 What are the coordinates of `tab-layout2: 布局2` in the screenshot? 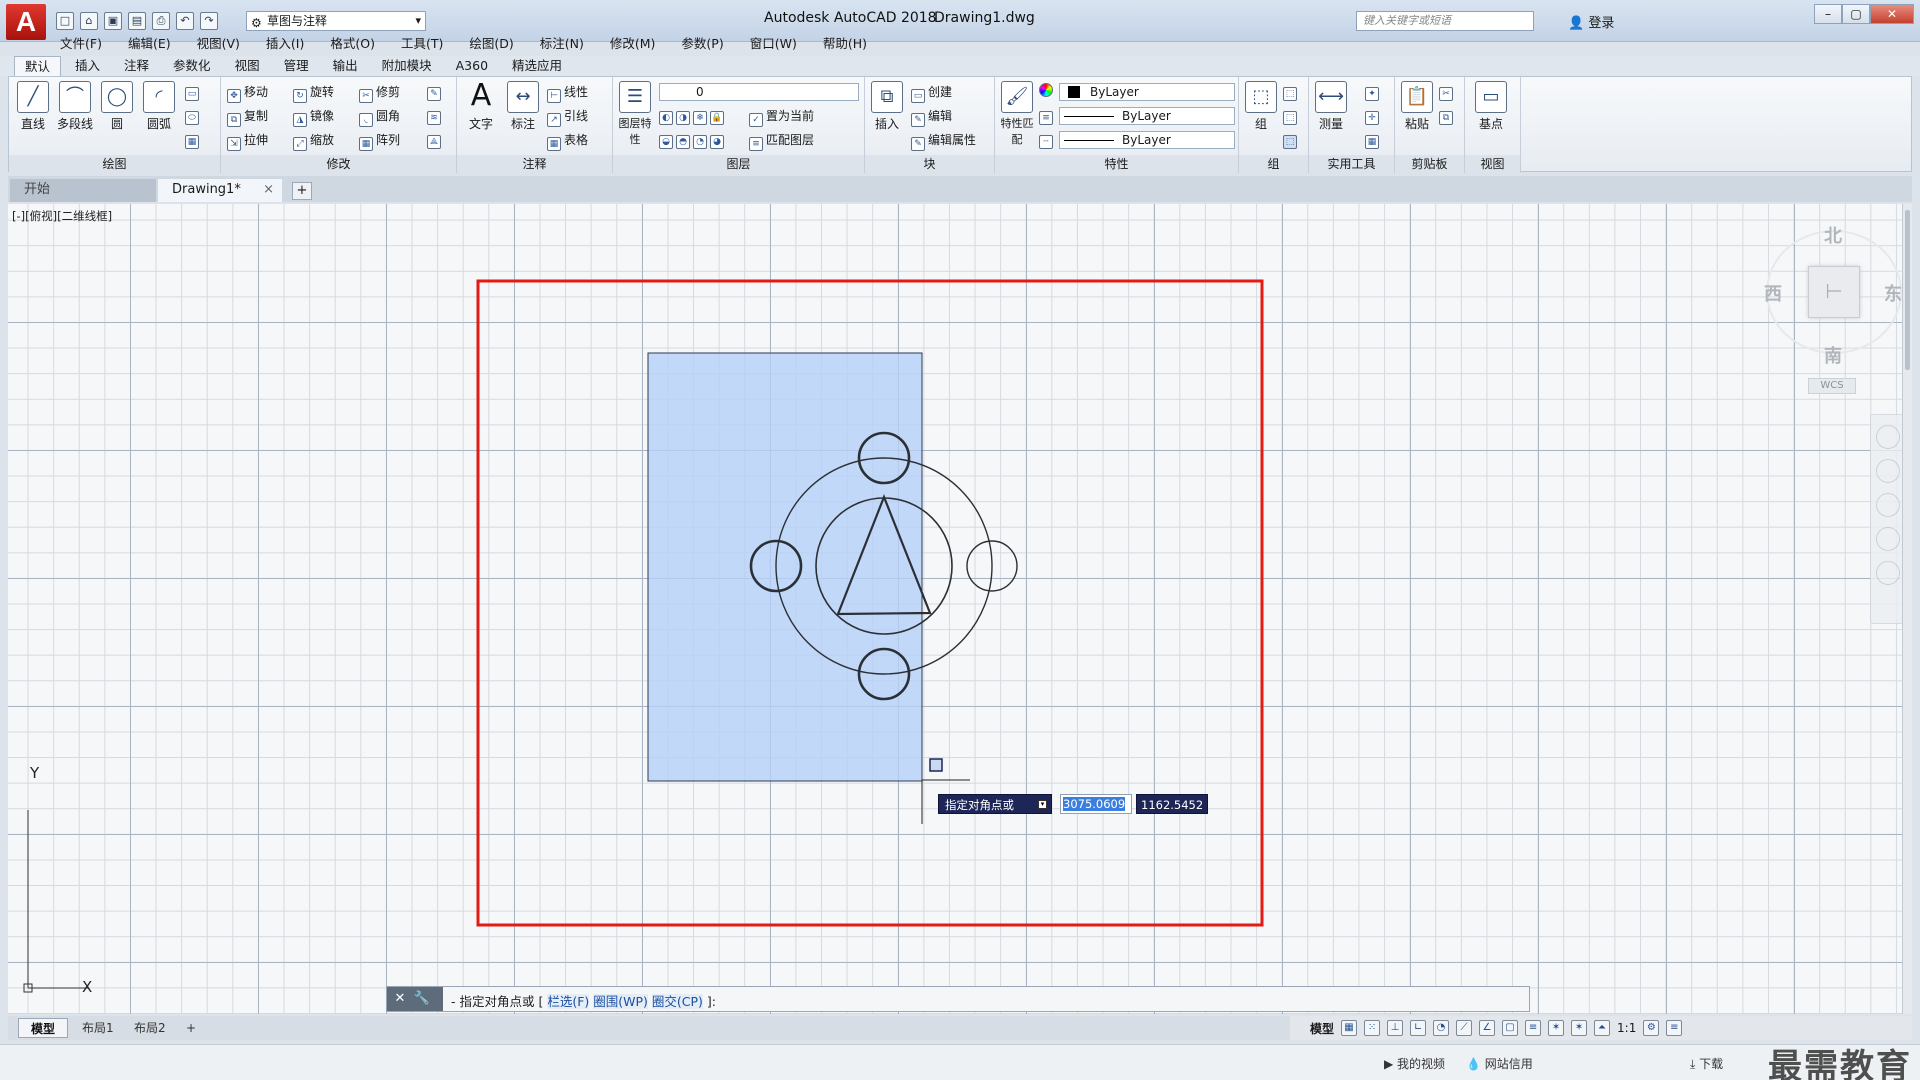 It's located at (150, 1028).